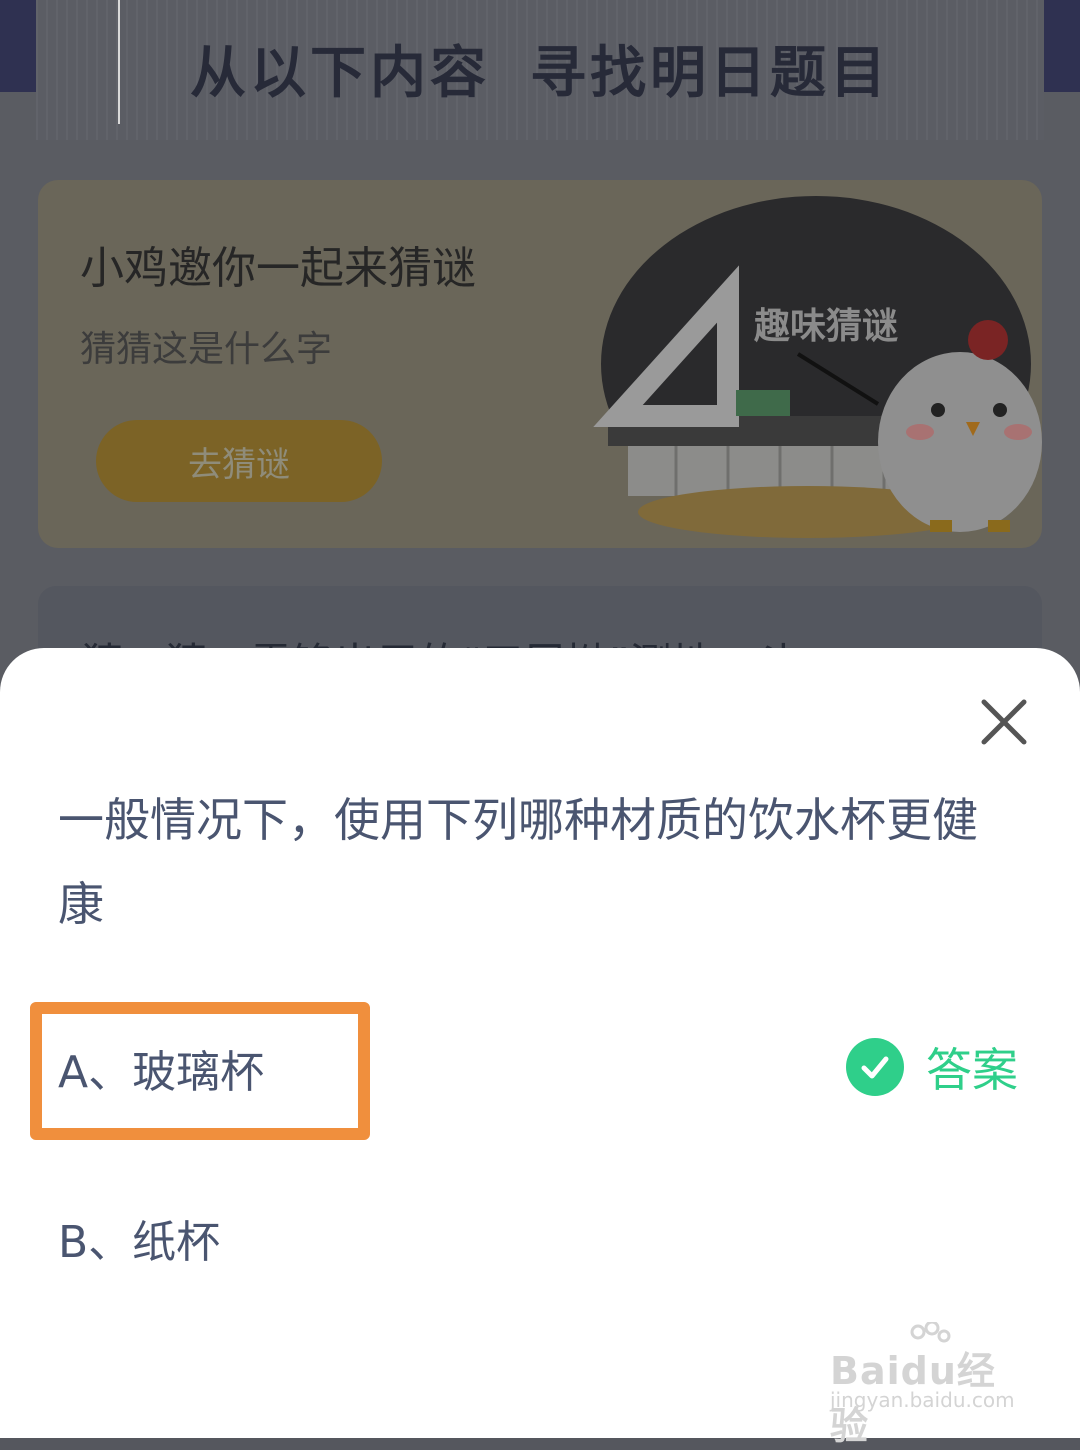 This screenshot has width=1080, height=1450. What do you see at coordinates (278, 268) in the screenshot?
I see `riddle-card-title: 小鸡邀你一起来猜谜` at bounding box center [278, 268].